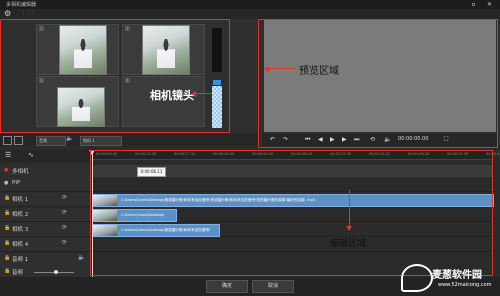 This screenshot has height=296, width=500. Describe the element at coordinates (489, 4) in the screenshot. I see `close-button: ✕` at that location.